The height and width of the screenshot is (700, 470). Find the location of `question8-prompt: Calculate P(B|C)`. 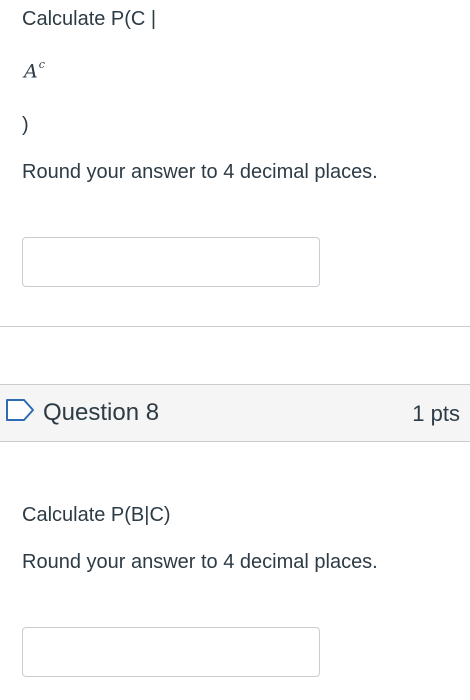

question8-prompt: Calculate P(B|C) is located at coordinates (96, 515).